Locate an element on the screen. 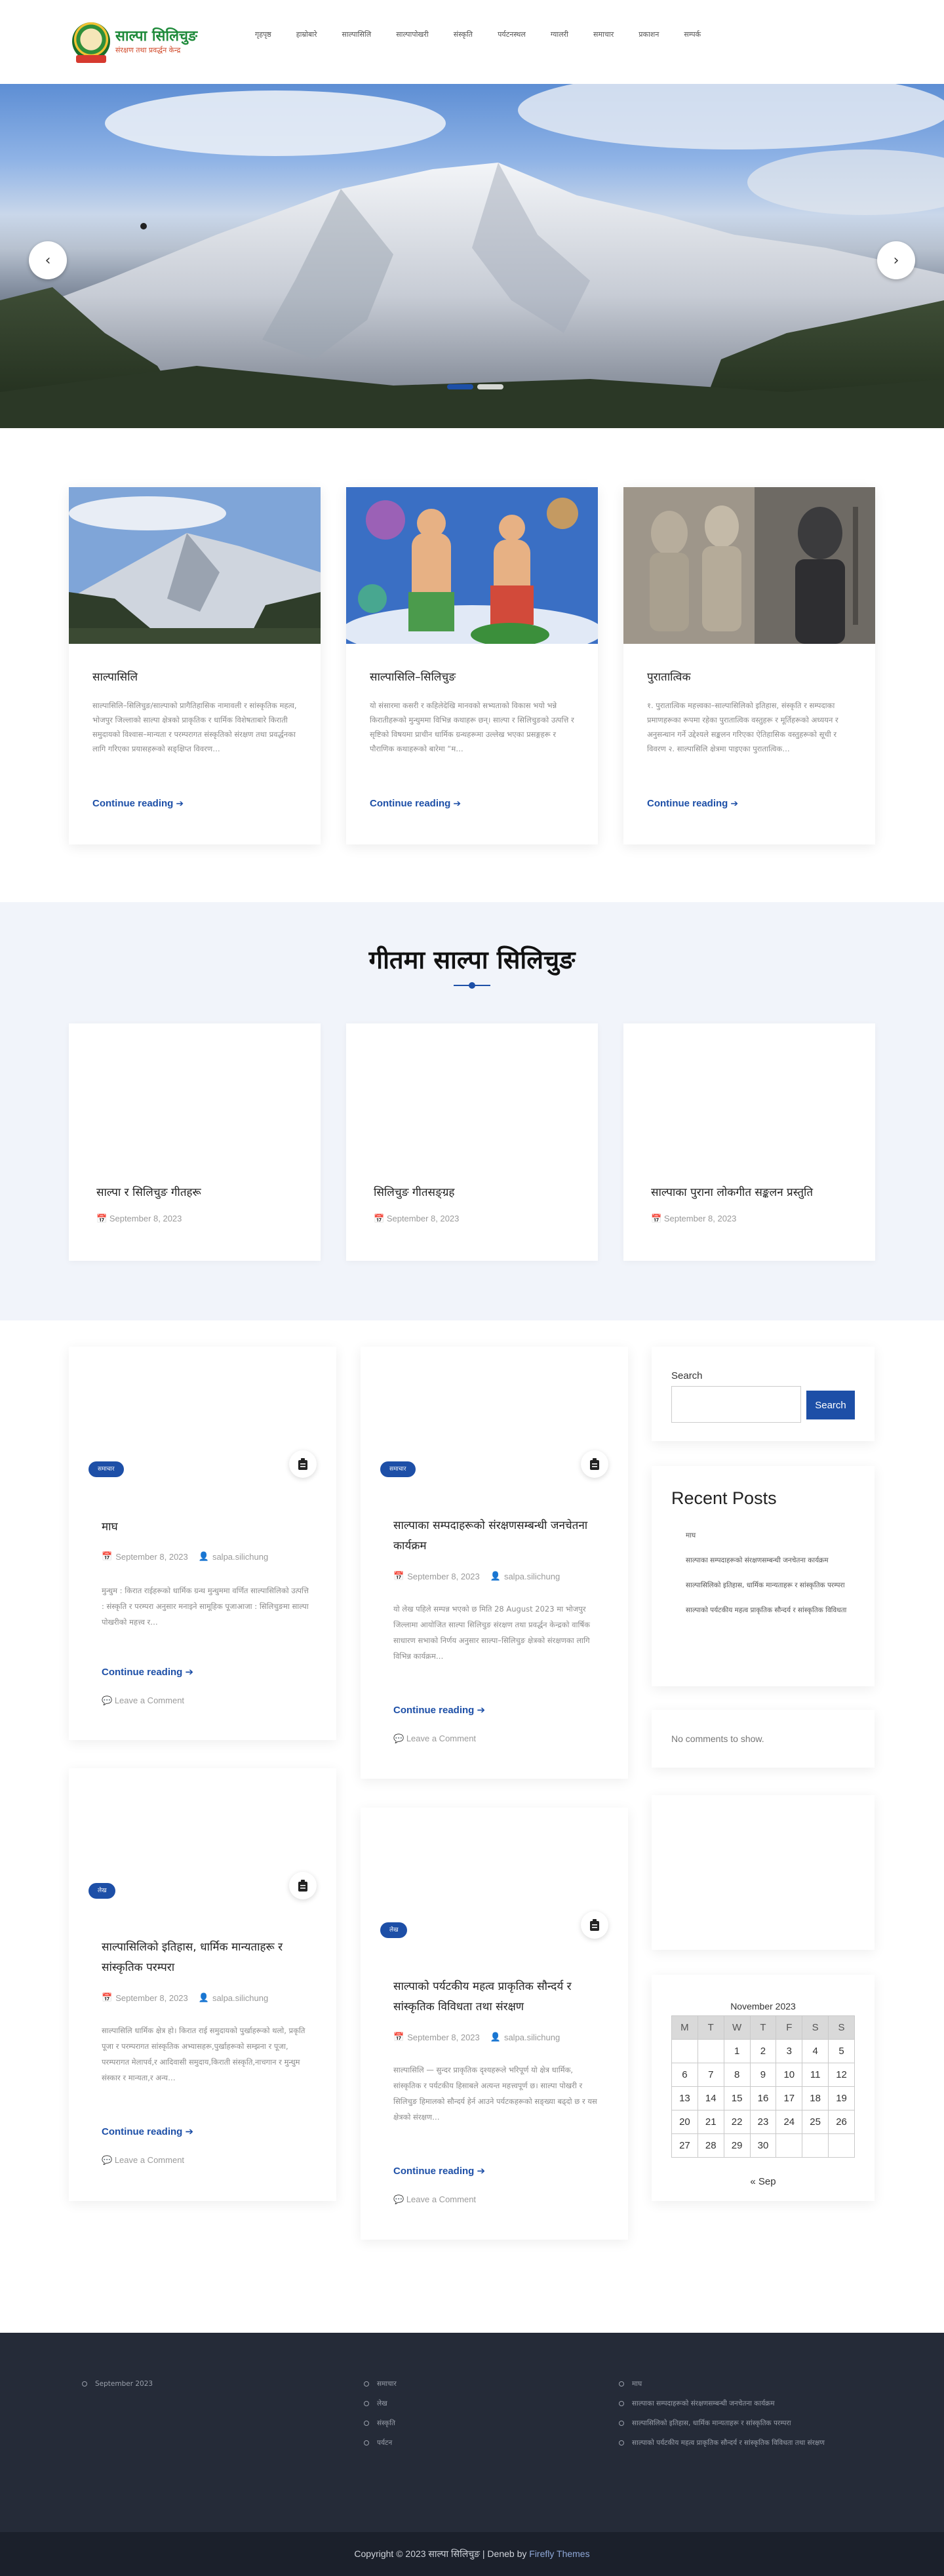  song-card: सिलिचुङ गीतसङ्ग्रह 📅 September 8, 2023 is located at coordinates (472, 1142).